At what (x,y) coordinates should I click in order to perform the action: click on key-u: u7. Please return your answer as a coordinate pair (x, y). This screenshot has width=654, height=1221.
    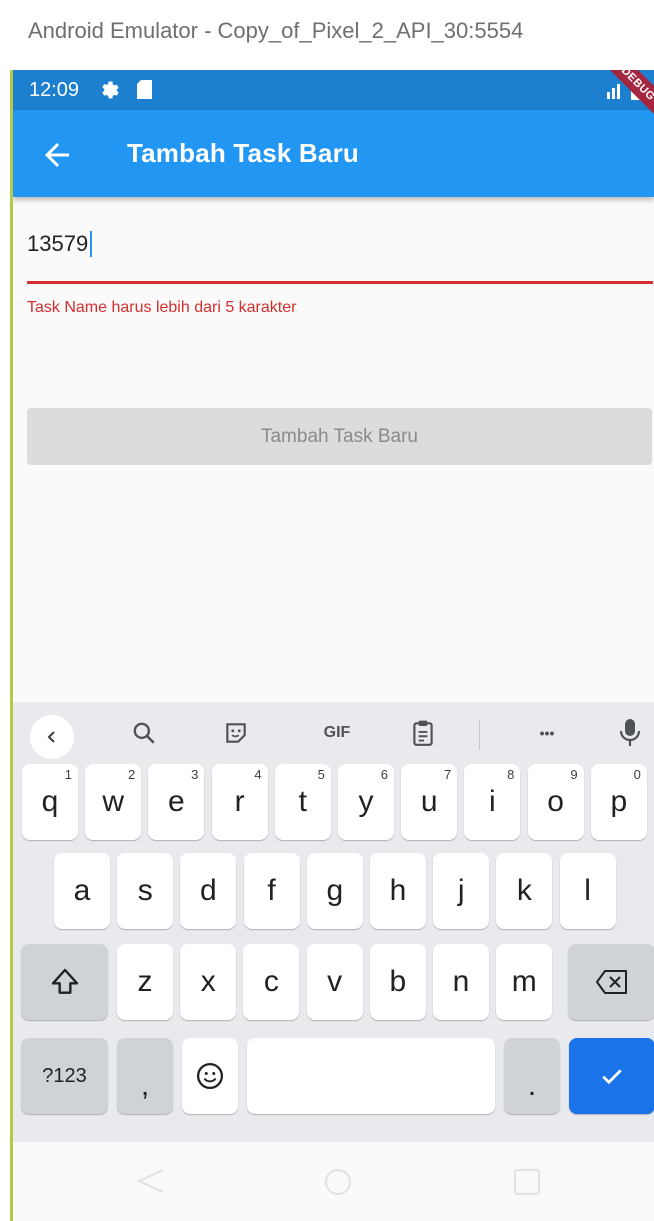
    Looking at the image, I should click on (429, 802).